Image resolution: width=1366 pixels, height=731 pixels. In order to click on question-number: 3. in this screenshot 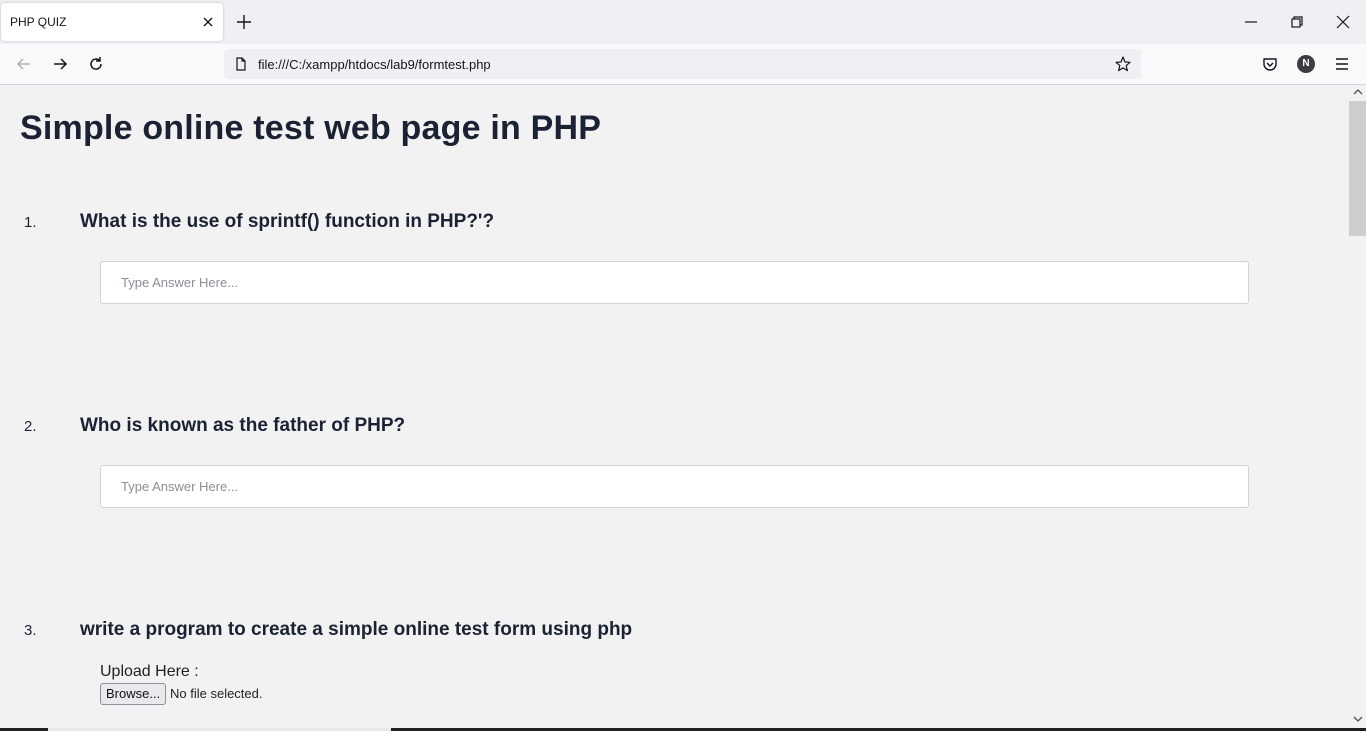, I will do `click(30, 630)`.